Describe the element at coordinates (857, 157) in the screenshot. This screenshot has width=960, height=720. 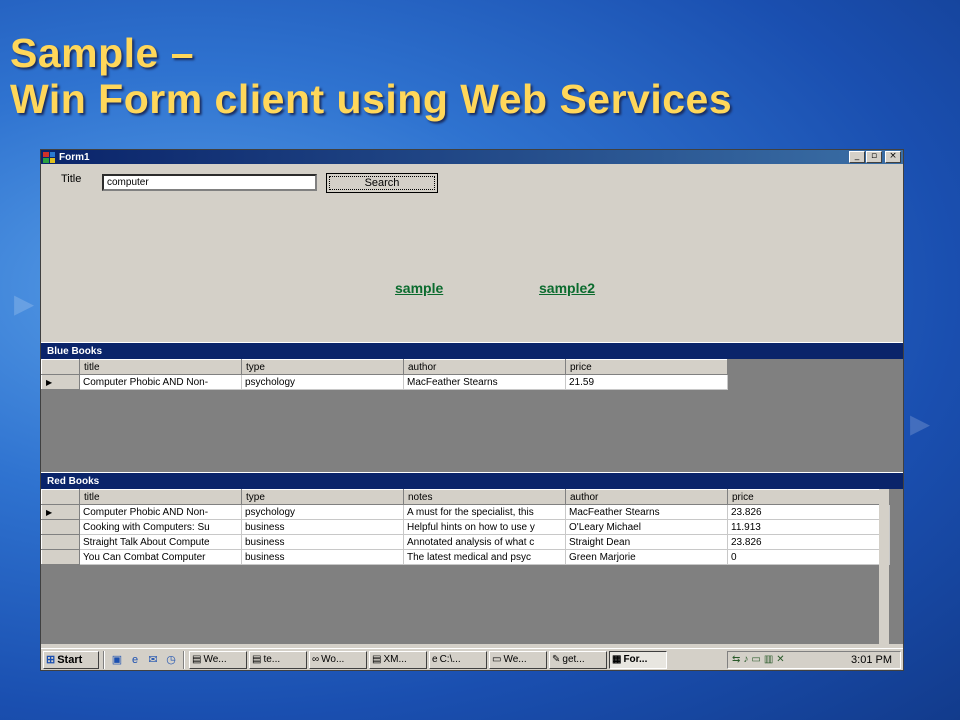
I see `minimize-button: _` at that location.